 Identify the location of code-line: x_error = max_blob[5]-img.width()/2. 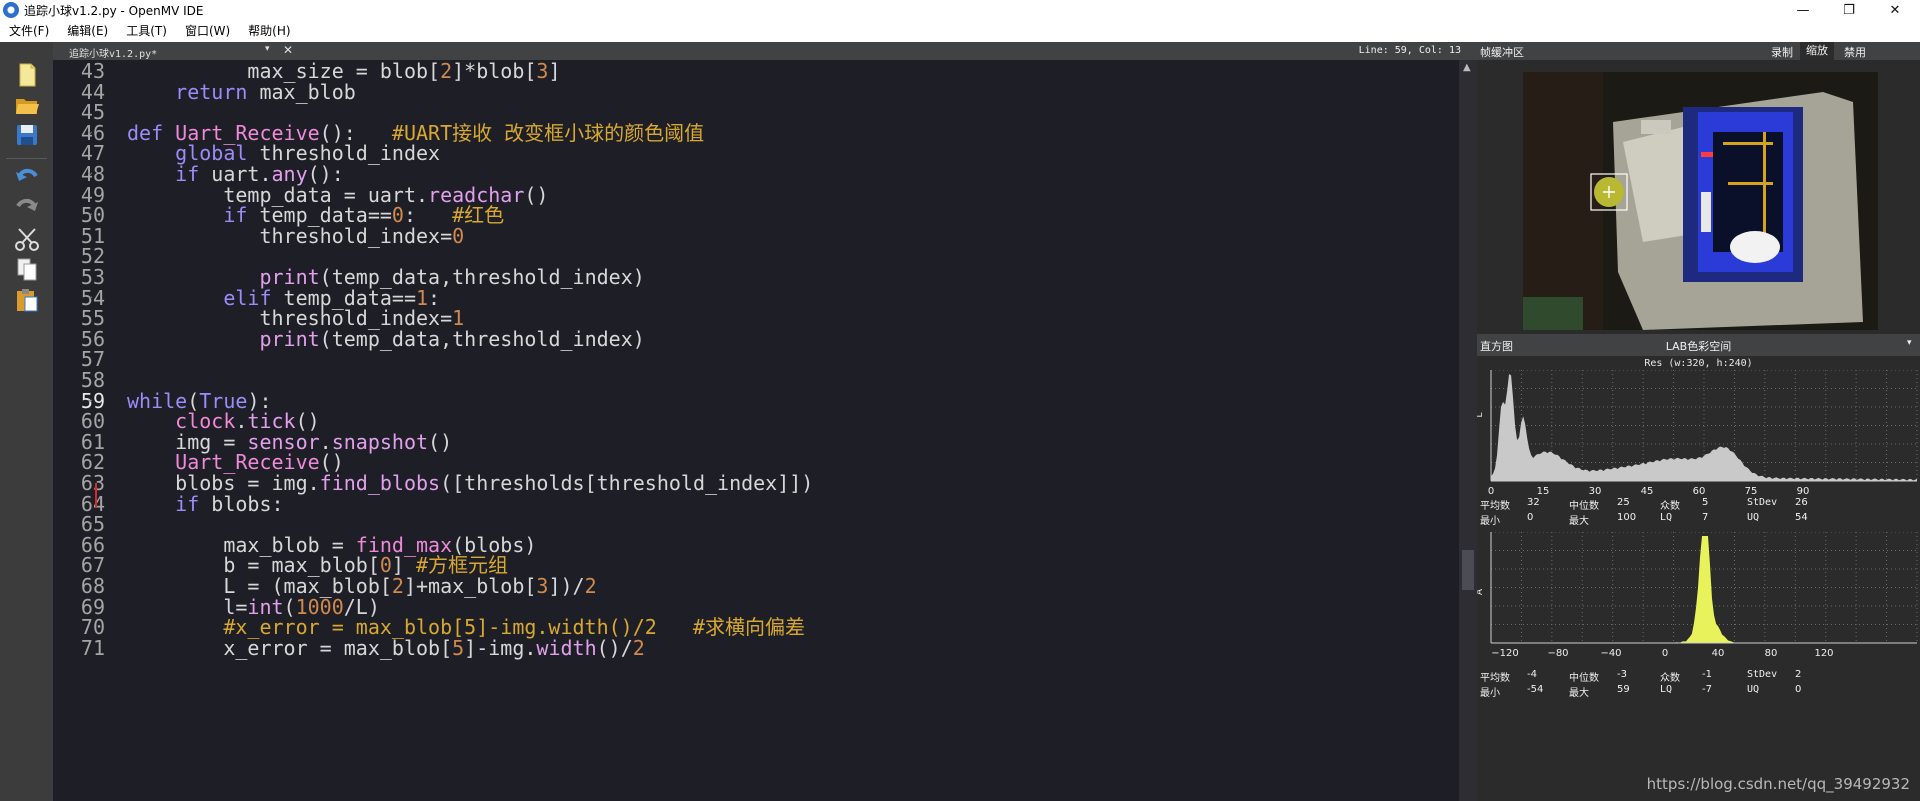
(386, 648).